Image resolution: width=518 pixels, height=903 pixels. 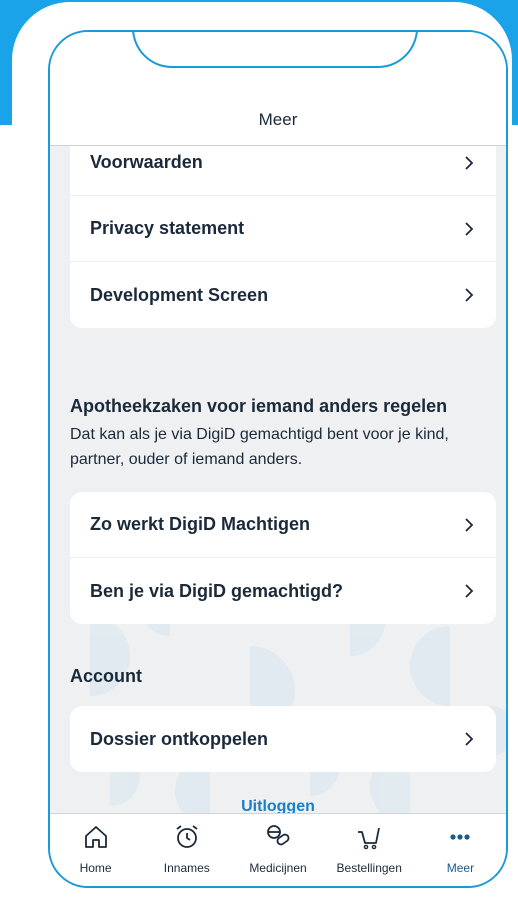 What do you see at coordinates (460, 838) in the screenshot?
I see `more-dots-icon` at bounding box center [460, 838].